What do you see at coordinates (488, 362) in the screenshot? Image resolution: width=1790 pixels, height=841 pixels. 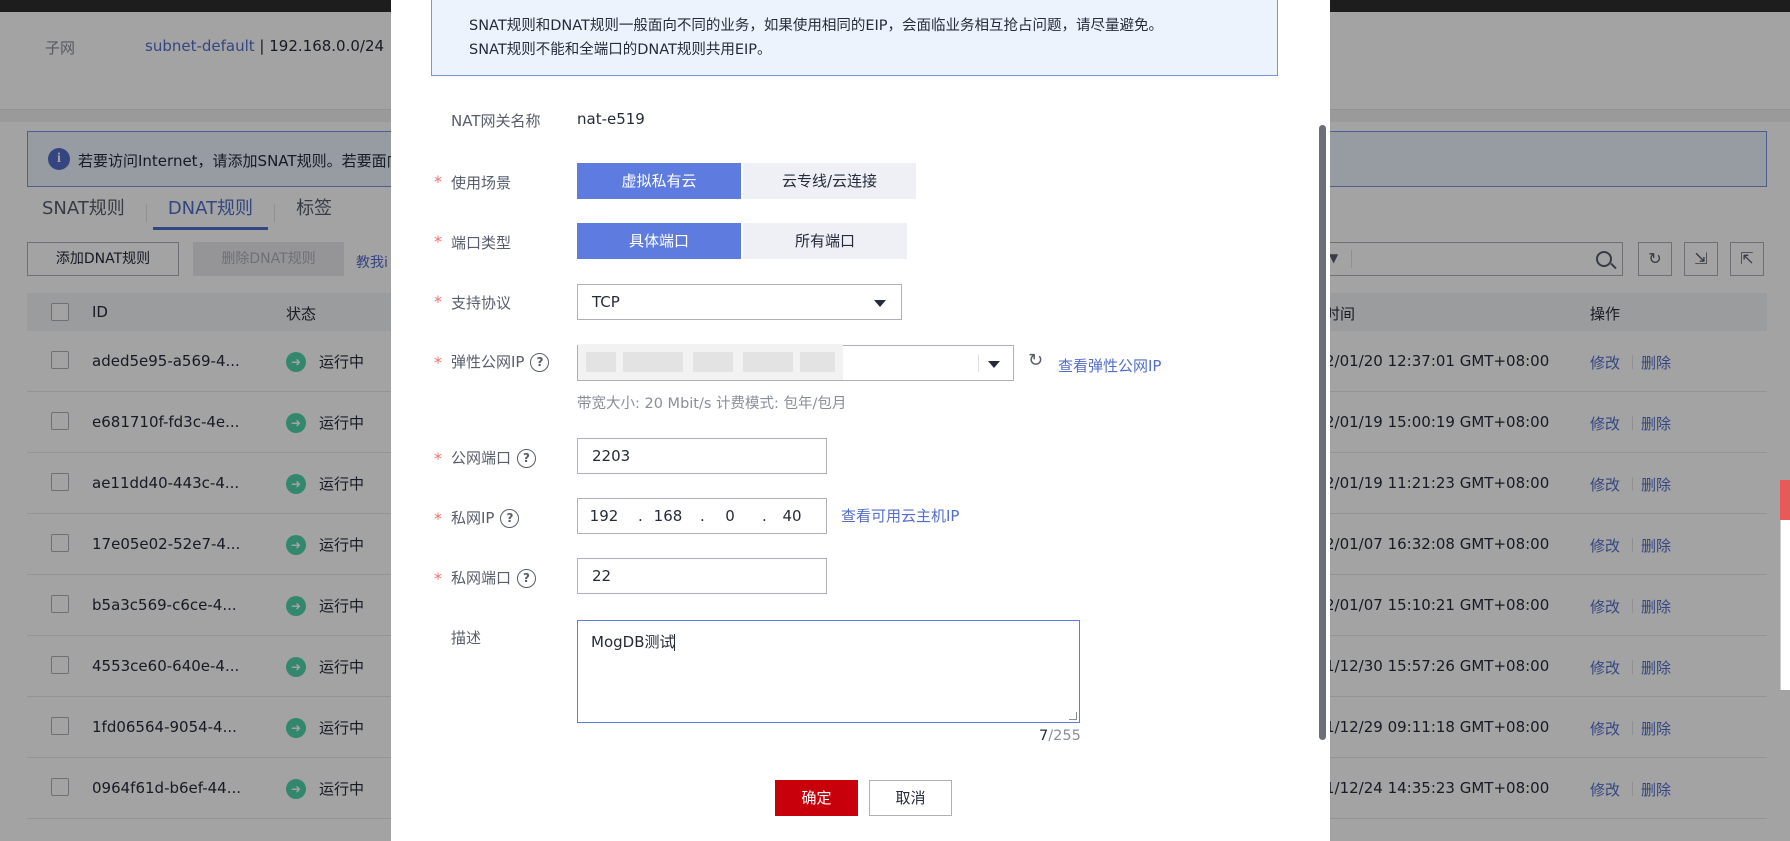 I see `eip-label-text: 弹性公网IP` at bounding box center [488, 362].